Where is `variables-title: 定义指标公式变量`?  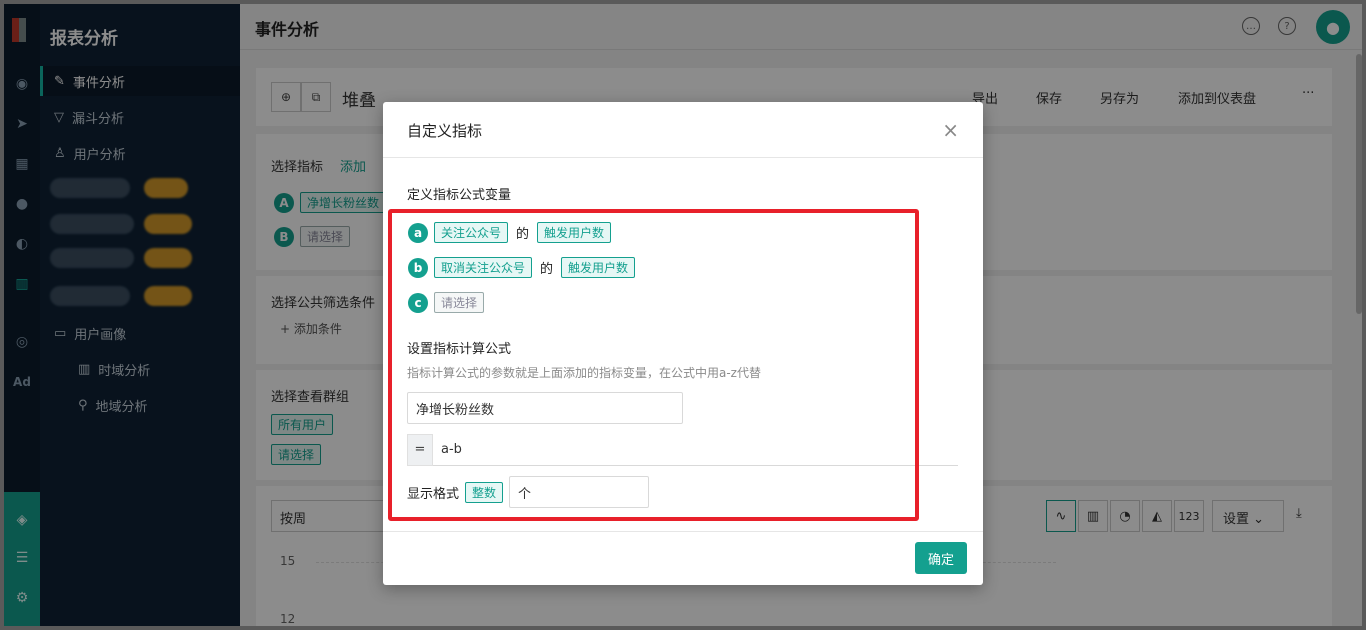
variables-title: 定义指标公式变量 is located at coordinates (459, 195).